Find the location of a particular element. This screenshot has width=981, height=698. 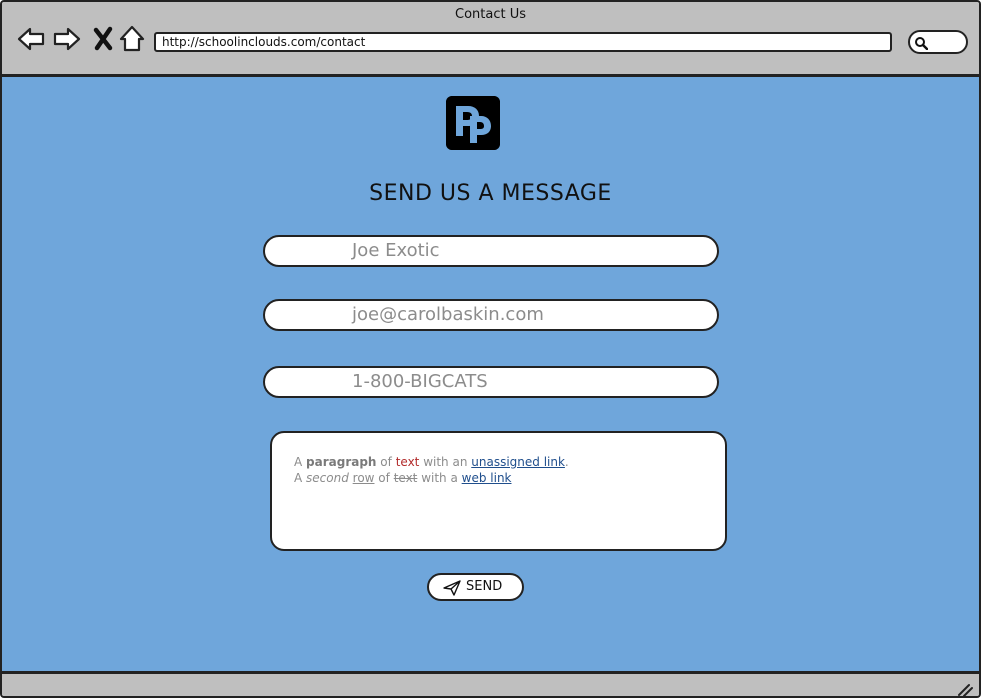

email-field: joe@carolbaskin.com is located at coordinates (491, 315).